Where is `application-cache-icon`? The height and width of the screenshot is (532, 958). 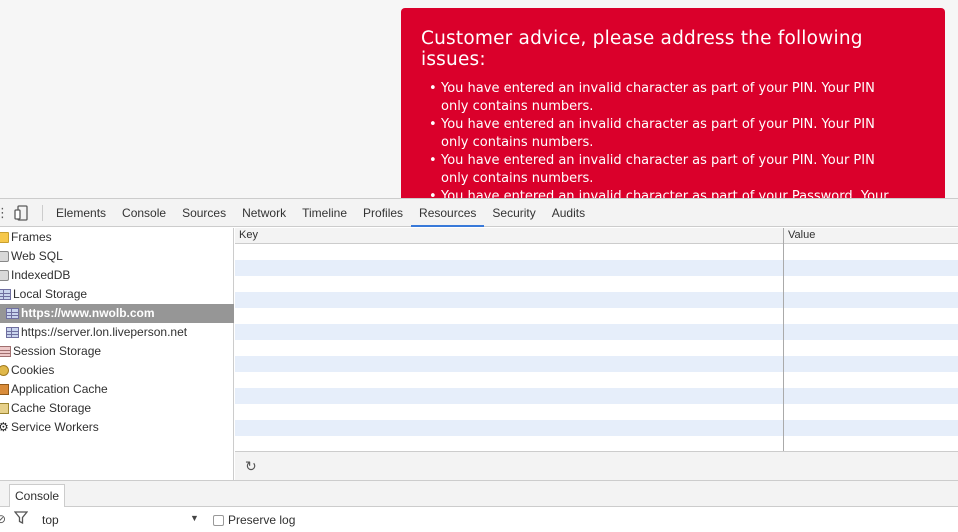
application-cache-icon is located at coordinates (4, 389).